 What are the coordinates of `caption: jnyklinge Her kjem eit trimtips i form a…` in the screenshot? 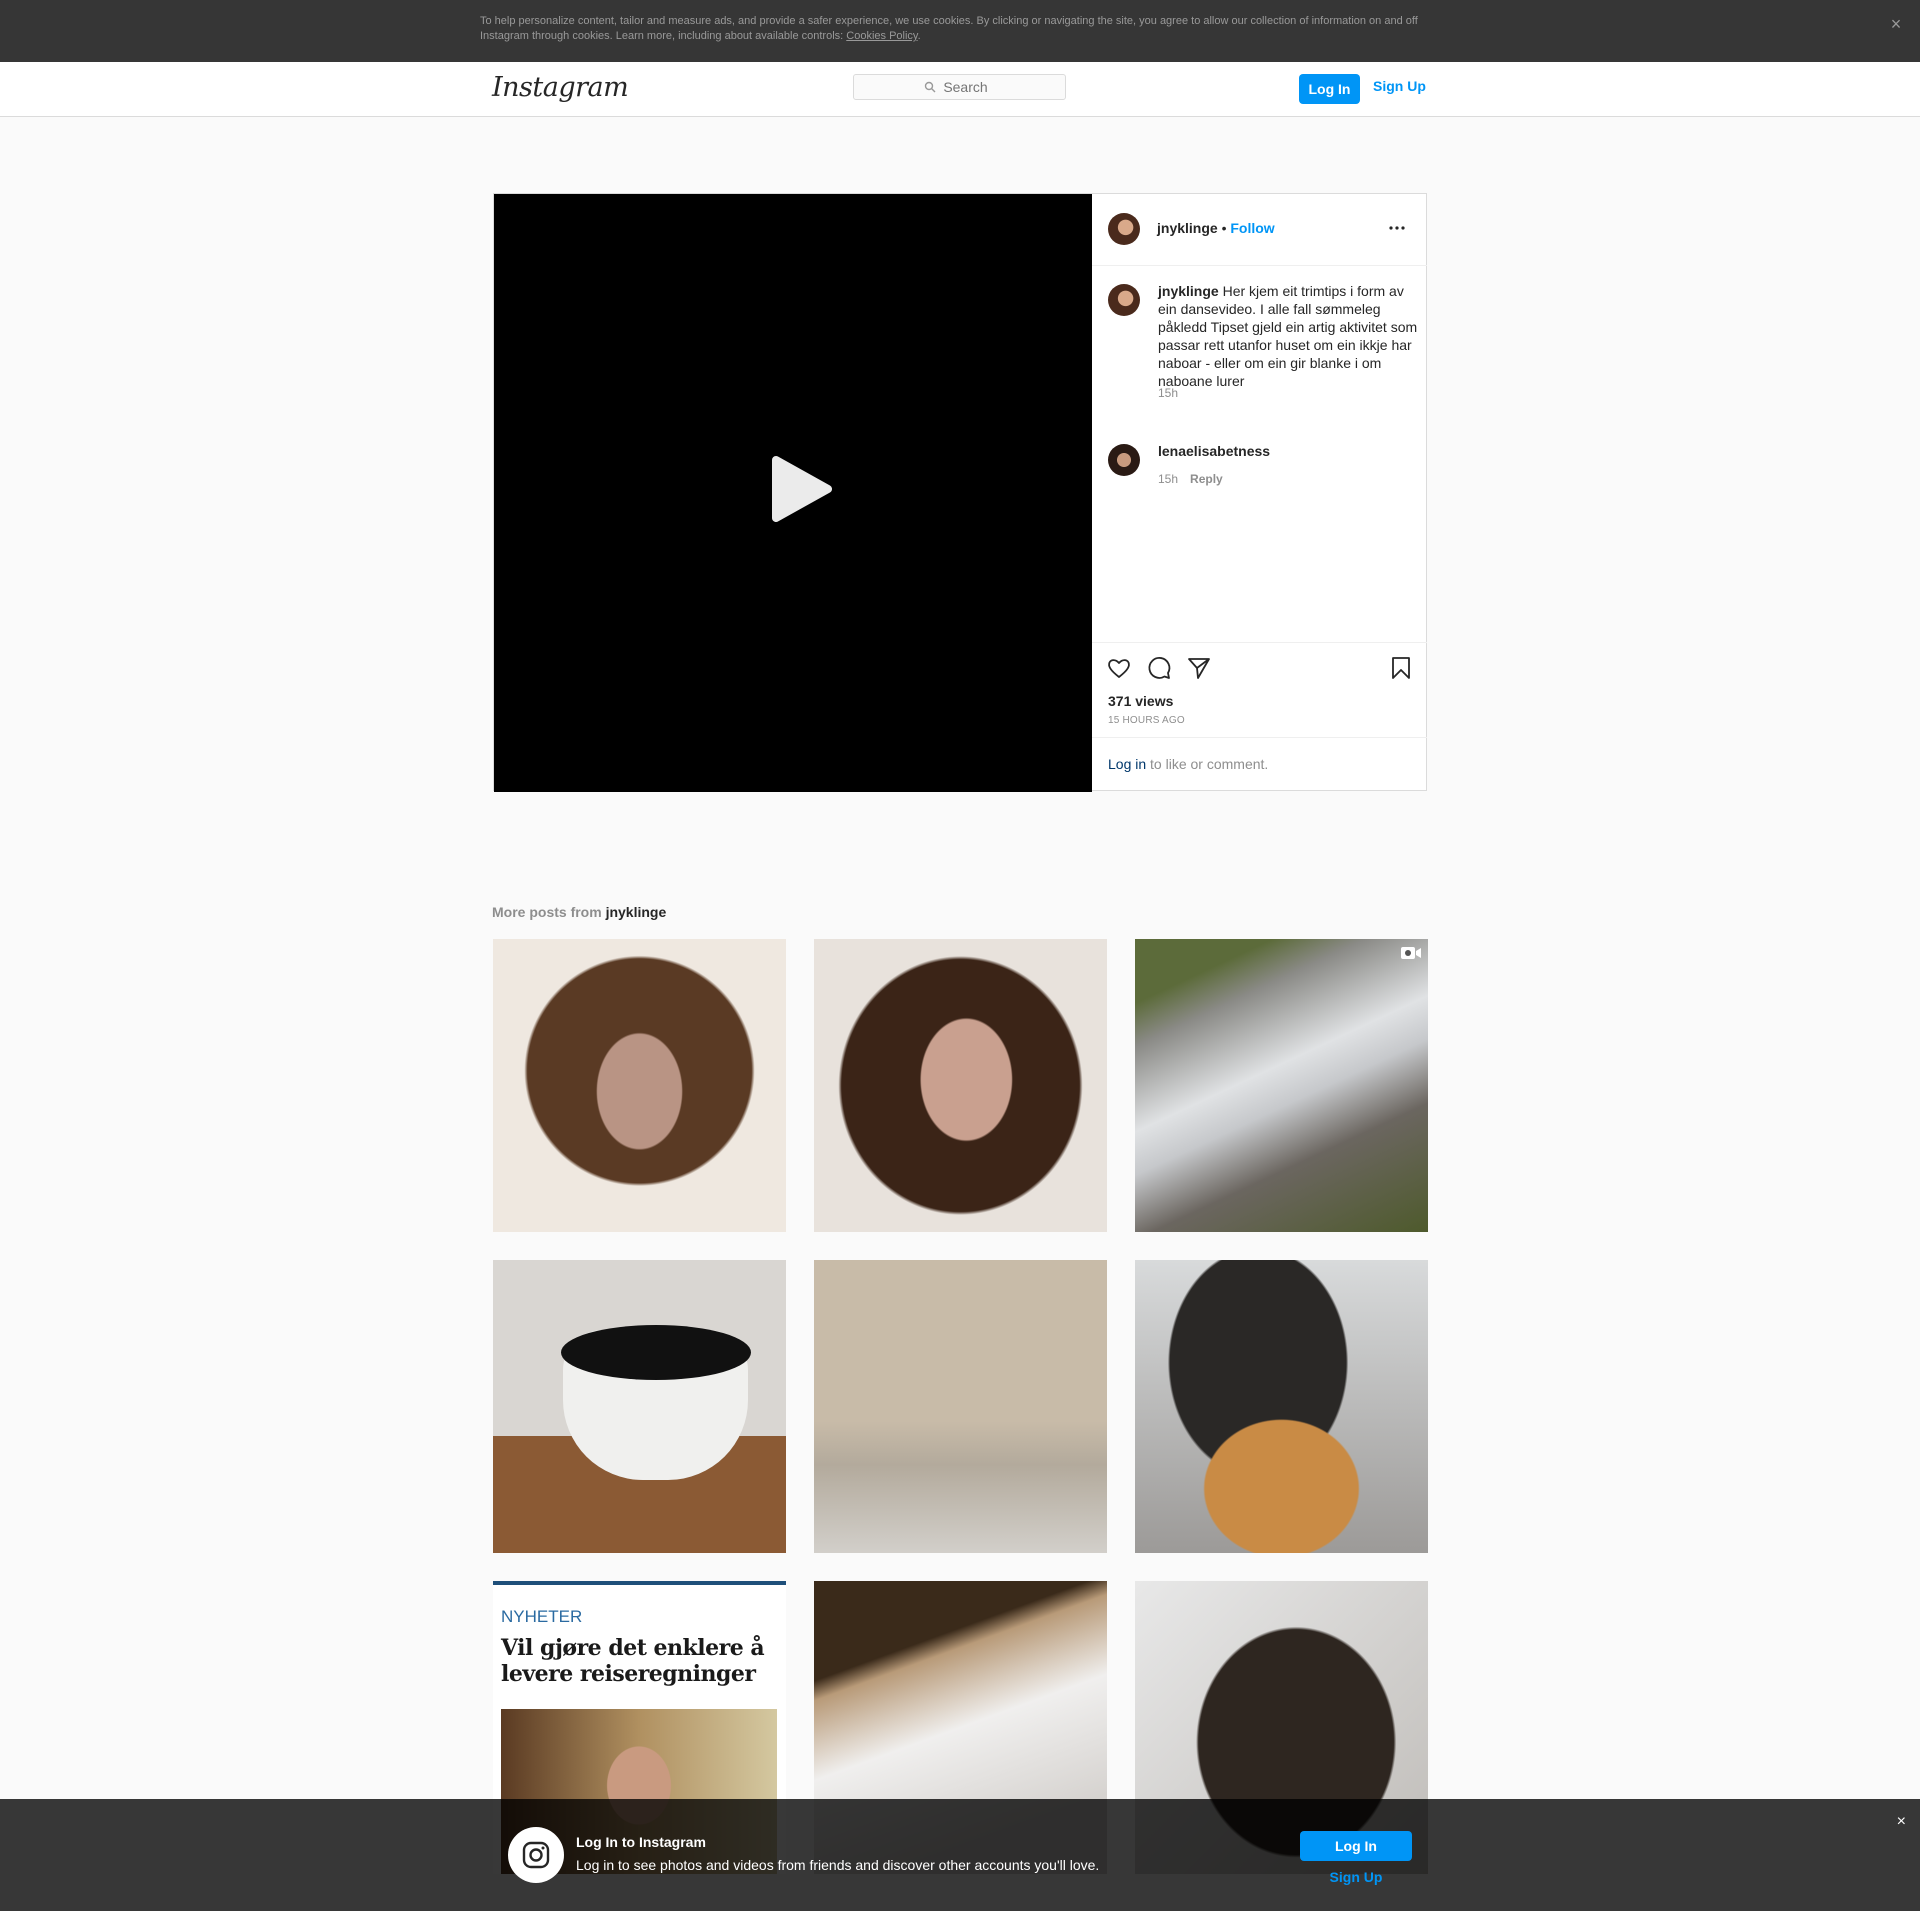 It's located at (1288, 336).